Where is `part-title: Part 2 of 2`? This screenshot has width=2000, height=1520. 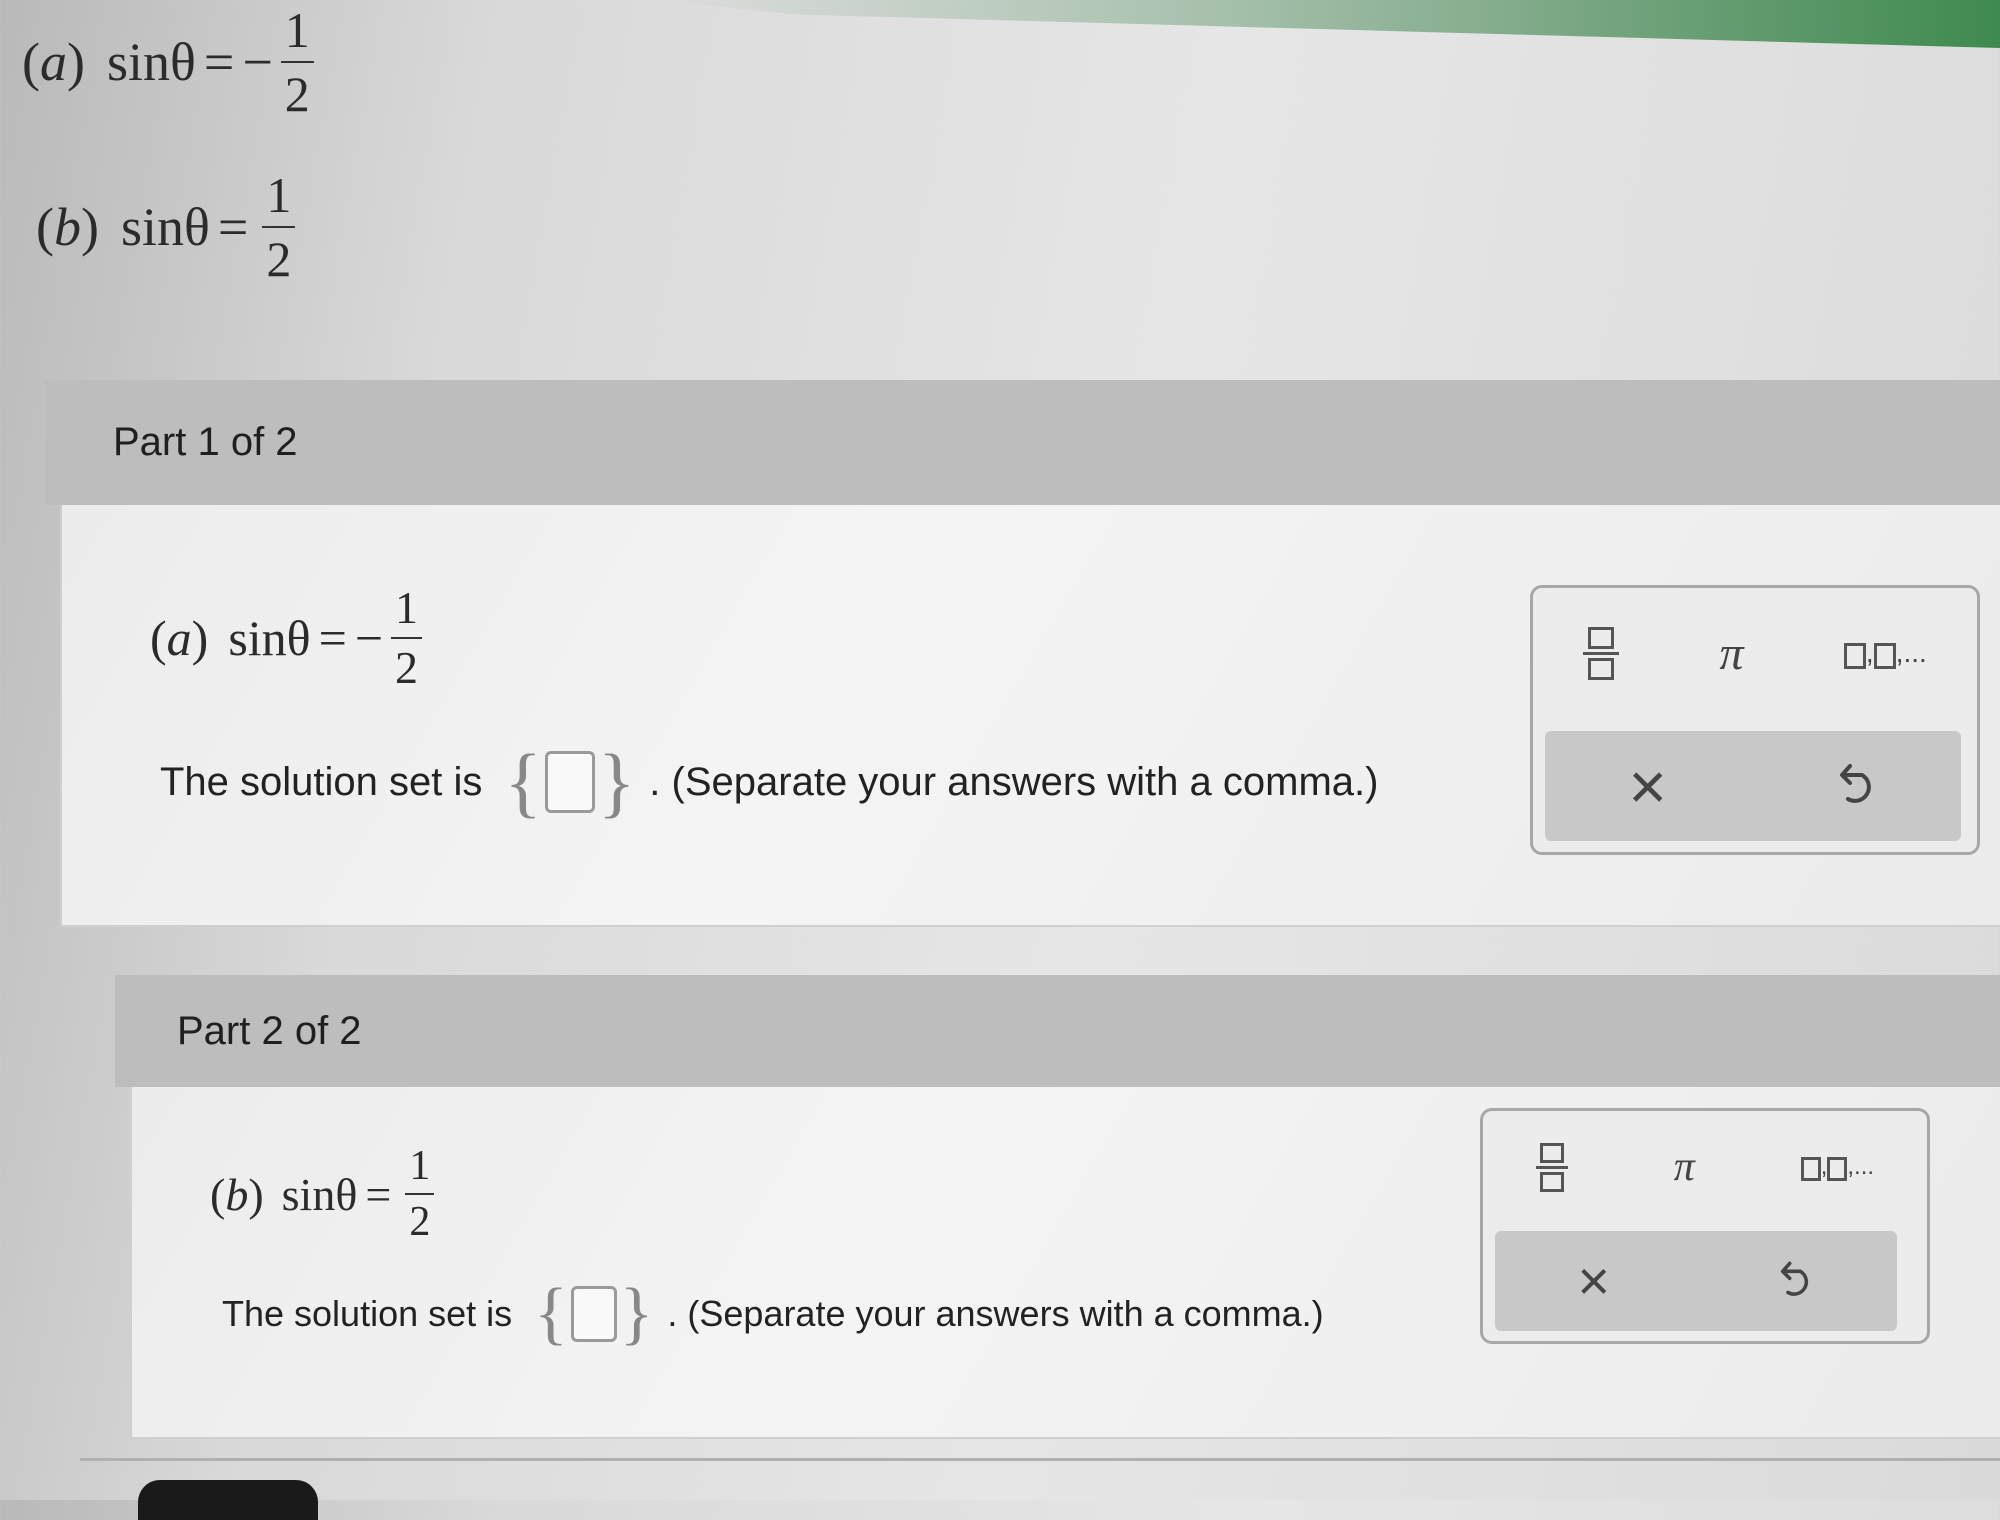 part-title: Part 2 of 2 is located at coordinates (269, 1030).